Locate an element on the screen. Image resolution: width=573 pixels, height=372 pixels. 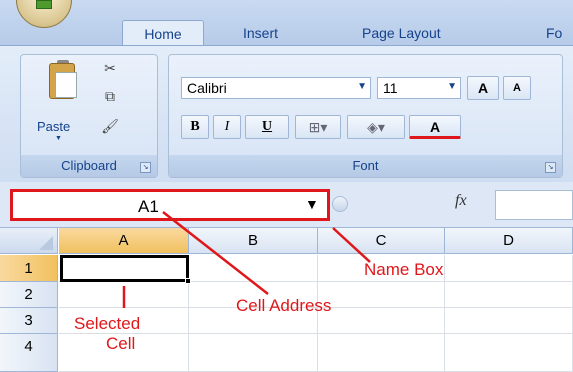
annotation-cell-address: Cell Address is located at coordinates (284, 305).